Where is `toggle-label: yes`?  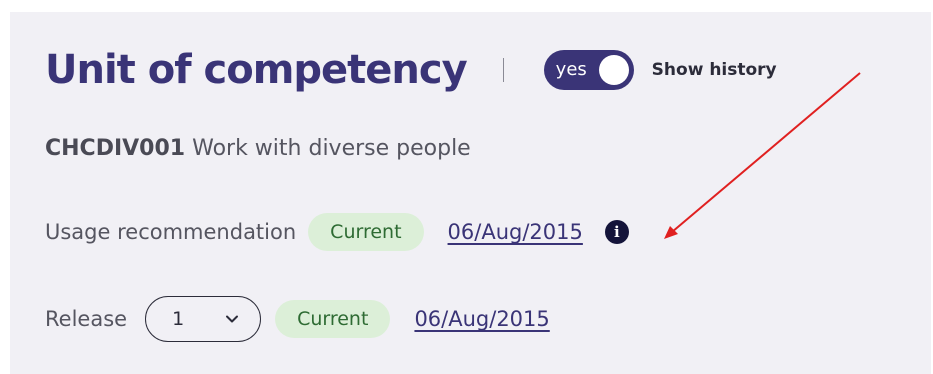
toggle-label: yes is located at coordinates (571, 69).